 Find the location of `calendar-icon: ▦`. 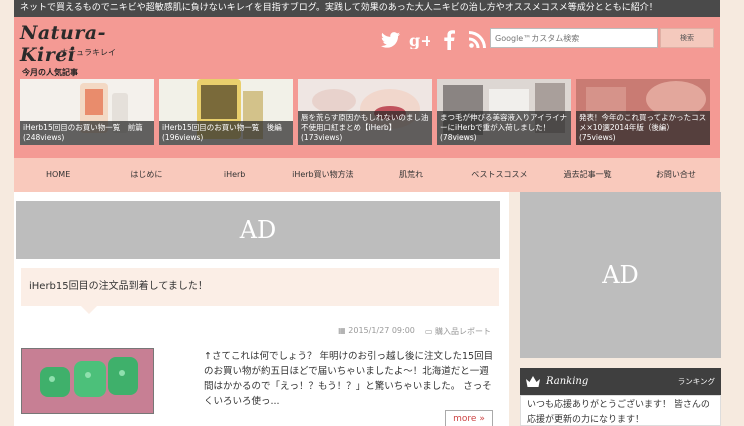

calendar-icon: ▦ is located at coordinates (343, 330).